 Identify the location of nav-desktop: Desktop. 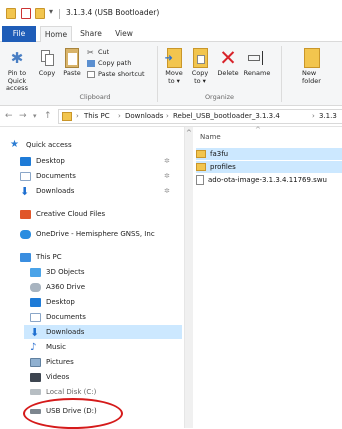
(52, 302).